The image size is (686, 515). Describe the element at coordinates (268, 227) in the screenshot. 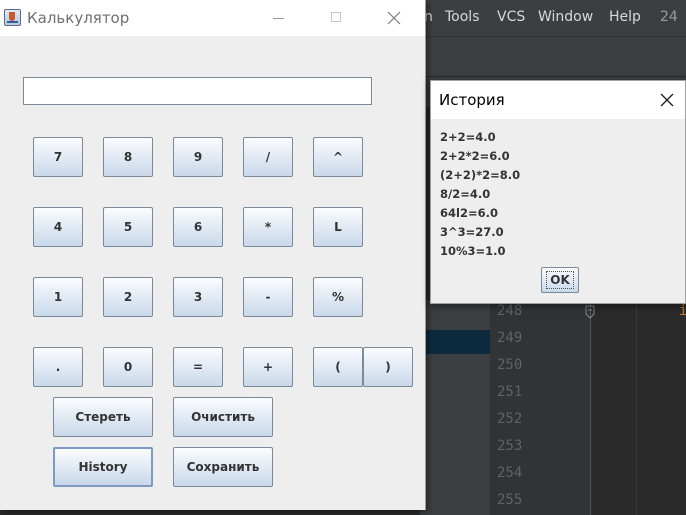

I see `multiply-button: *` at that location.